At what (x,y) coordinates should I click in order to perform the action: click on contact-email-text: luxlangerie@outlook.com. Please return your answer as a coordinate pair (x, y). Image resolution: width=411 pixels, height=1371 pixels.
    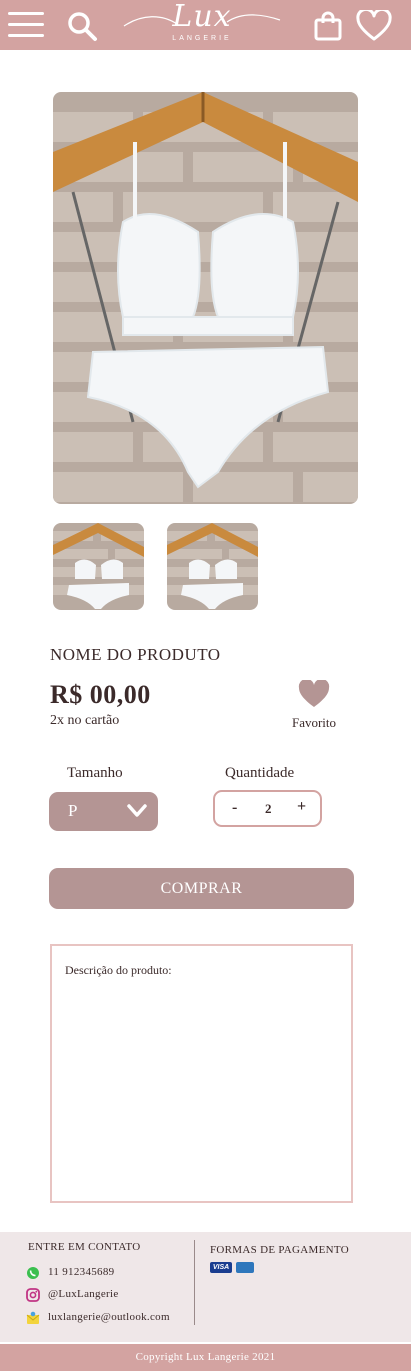
    Looking at the image, I should click on (109, 1317).